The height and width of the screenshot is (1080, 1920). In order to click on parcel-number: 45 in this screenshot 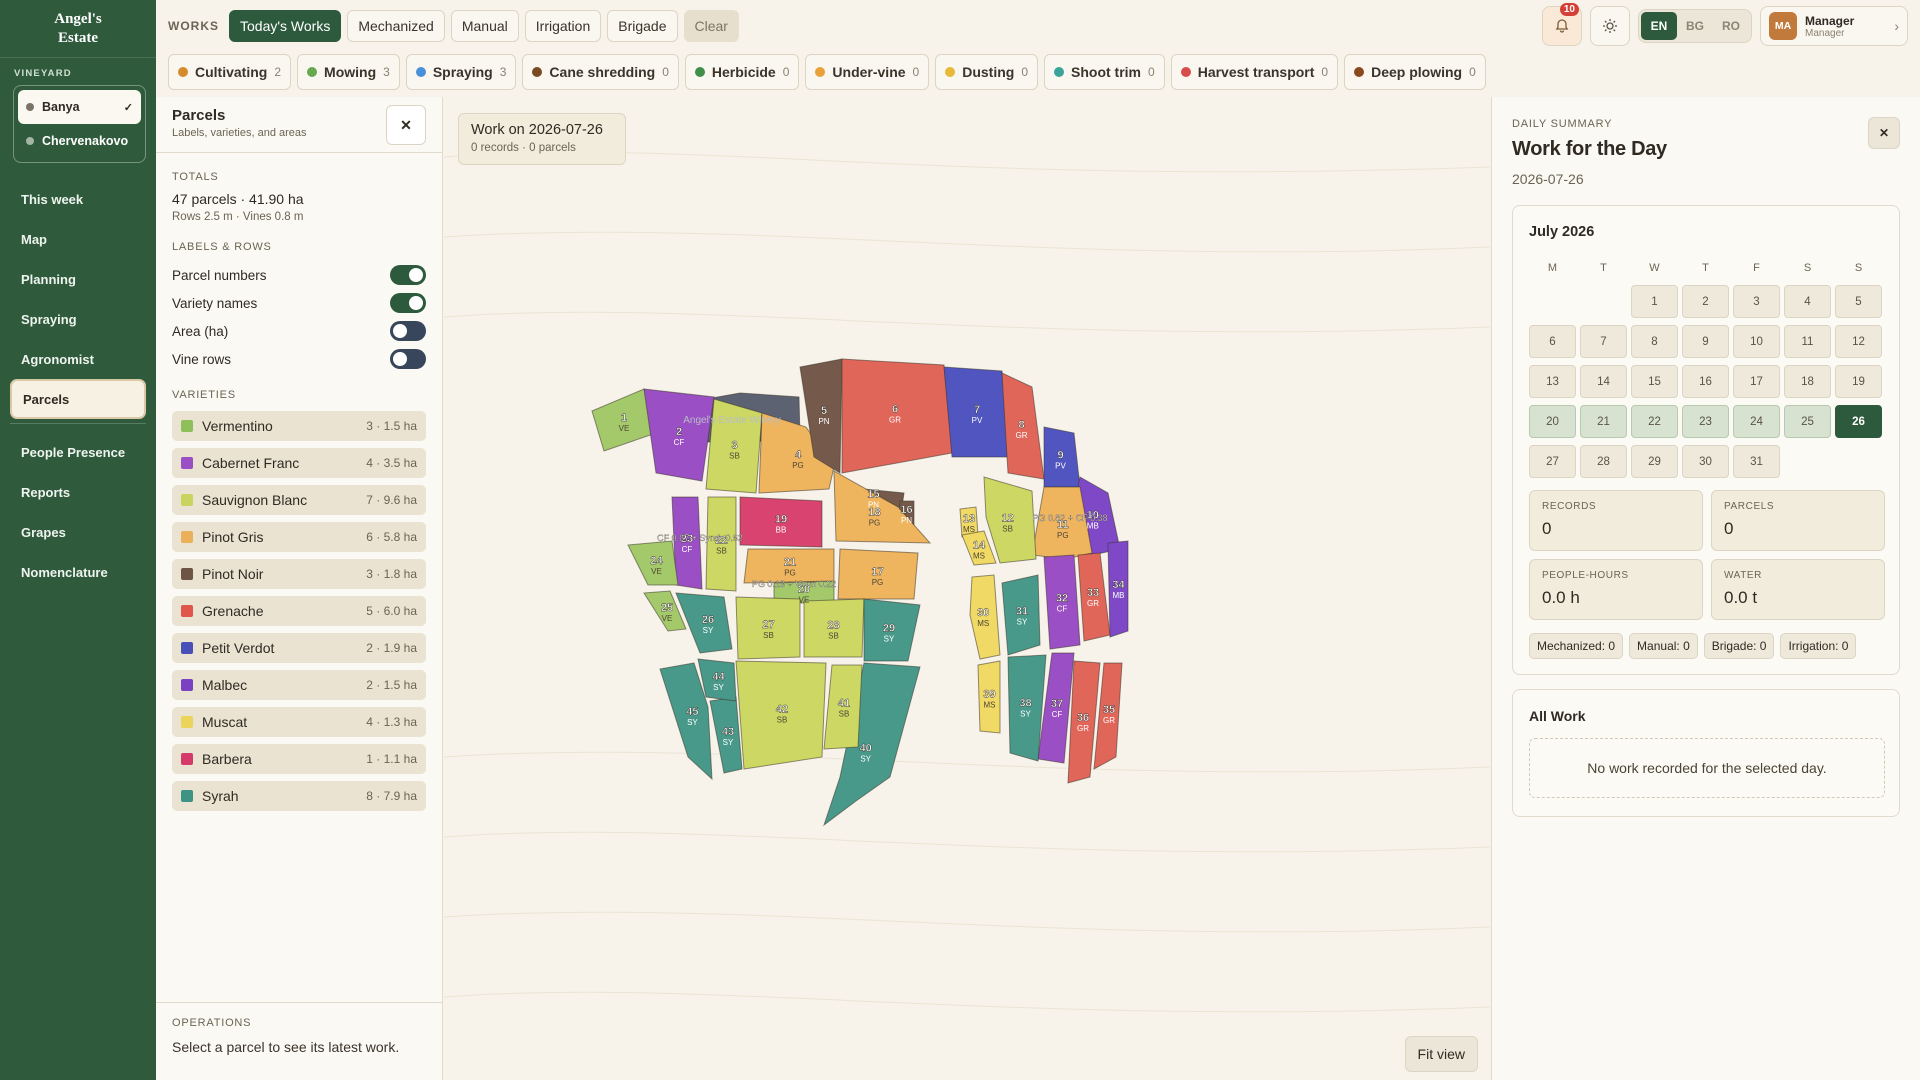, I will do `click(692, 712)`.